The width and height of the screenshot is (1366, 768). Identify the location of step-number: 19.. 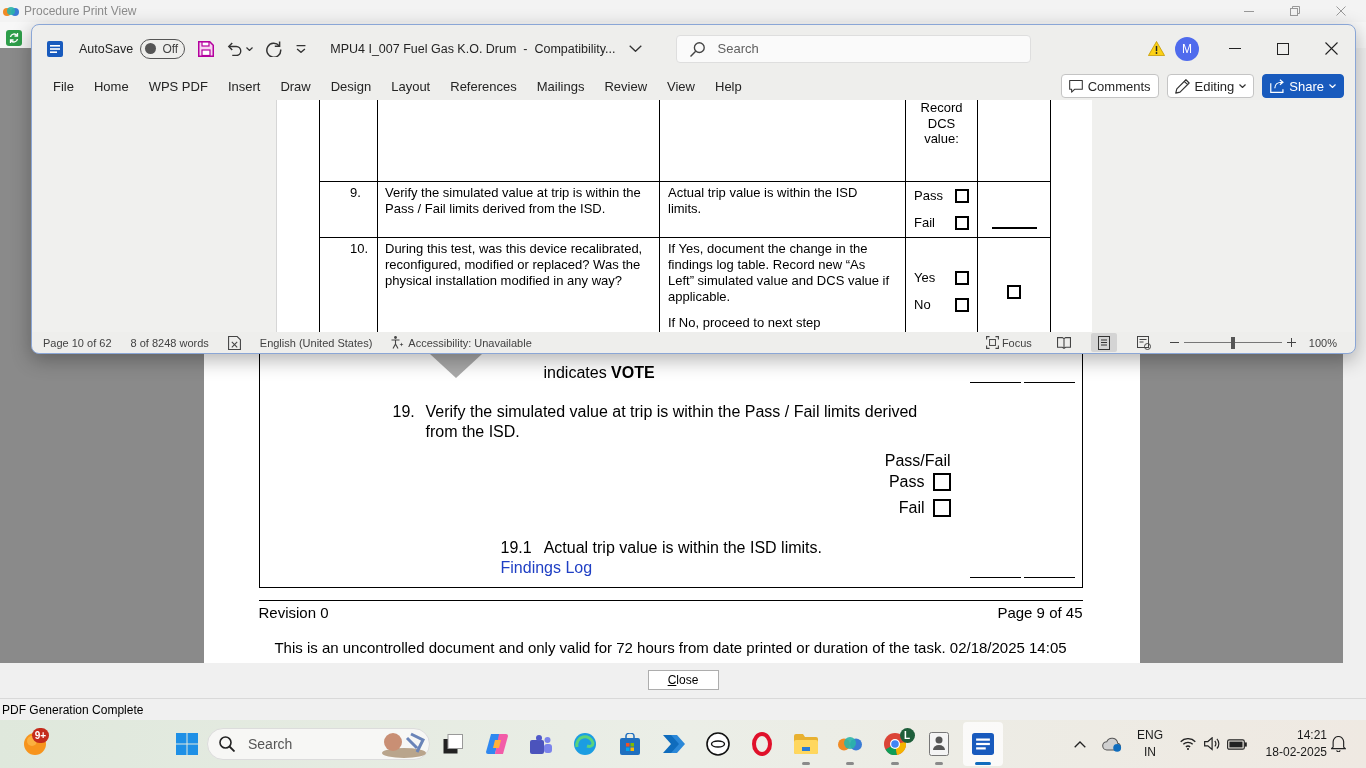
(404, 412).